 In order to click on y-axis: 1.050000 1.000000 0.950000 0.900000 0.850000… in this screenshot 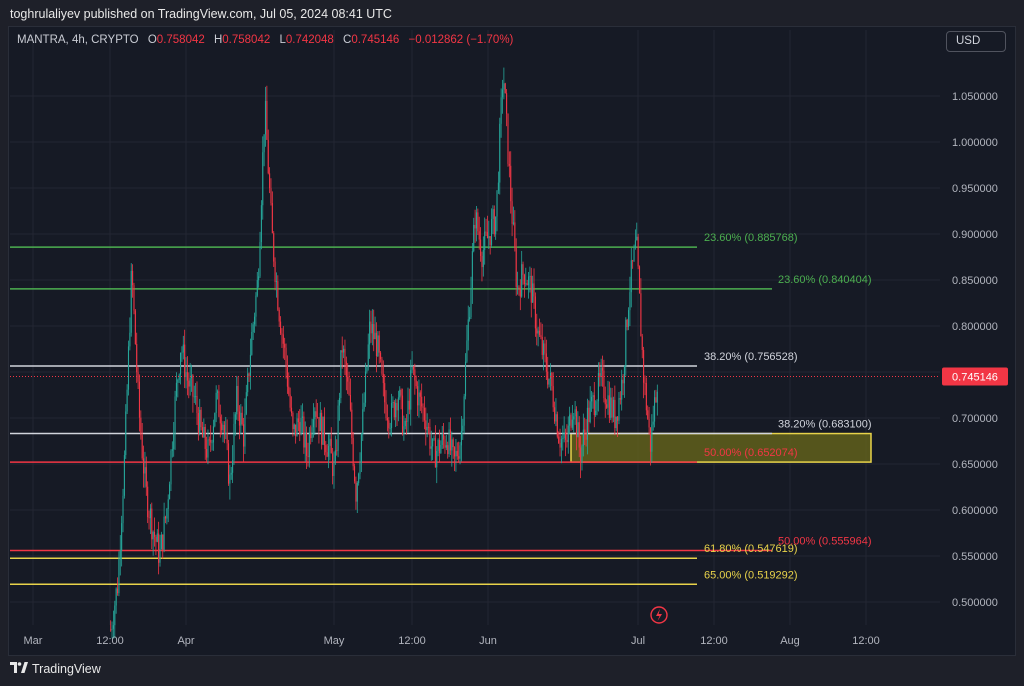, I will do `click(975, 350)`.